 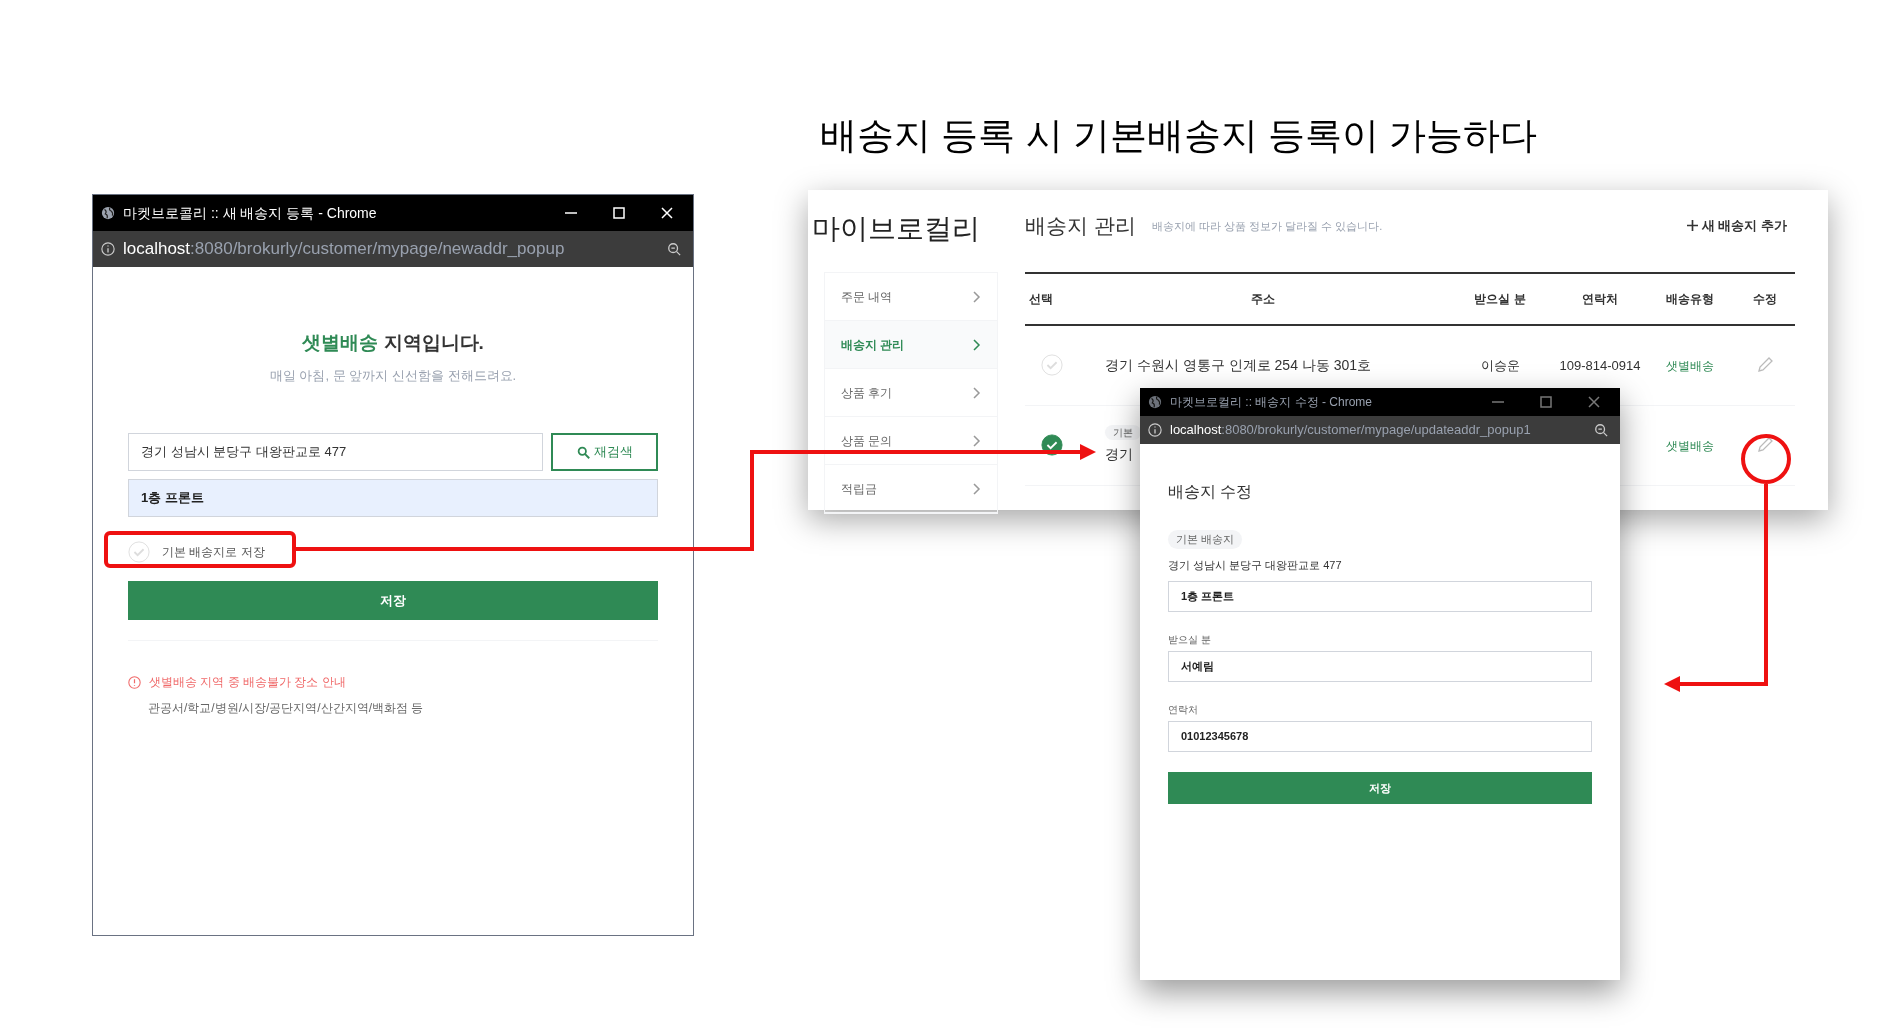 What do you see at coordinates (1183, 710) in the screenshot?
I see `field-label: 연락처` at bounding box center [1183, 710].